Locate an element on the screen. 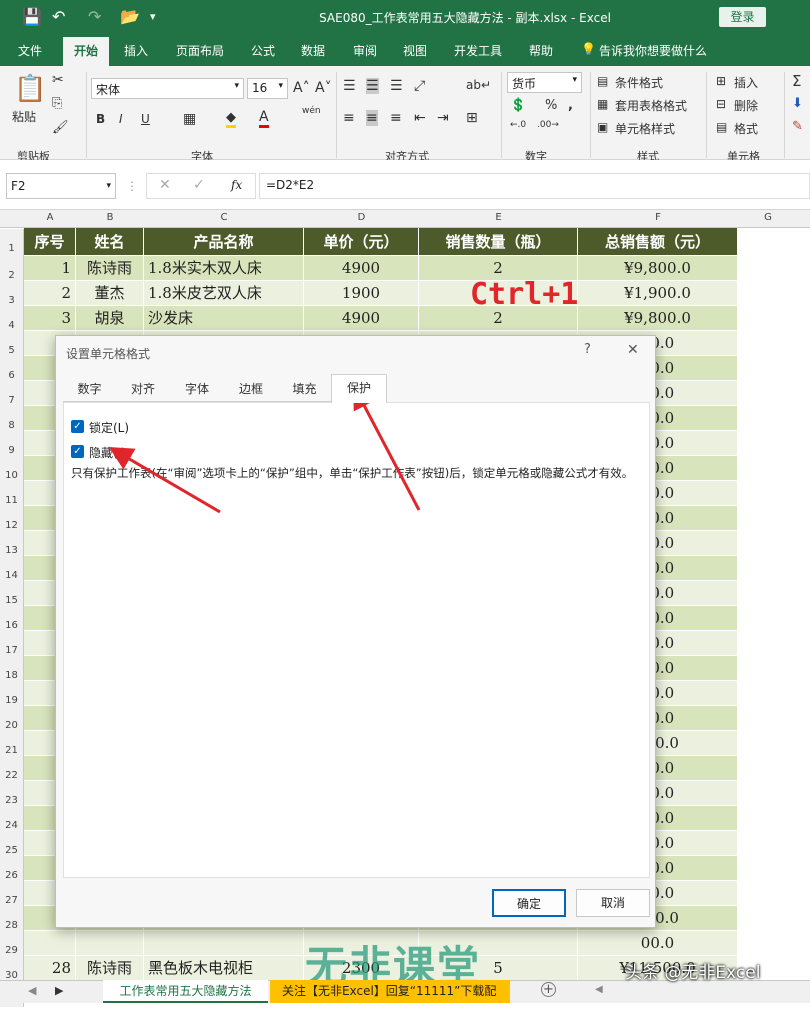  next-sheet-icon: ▶ is located at coordinates (59, 990).